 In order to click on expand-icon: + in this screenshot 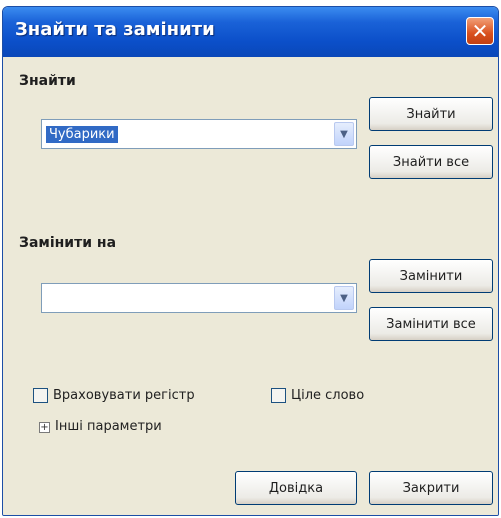, I will do `click(44, 427)`.